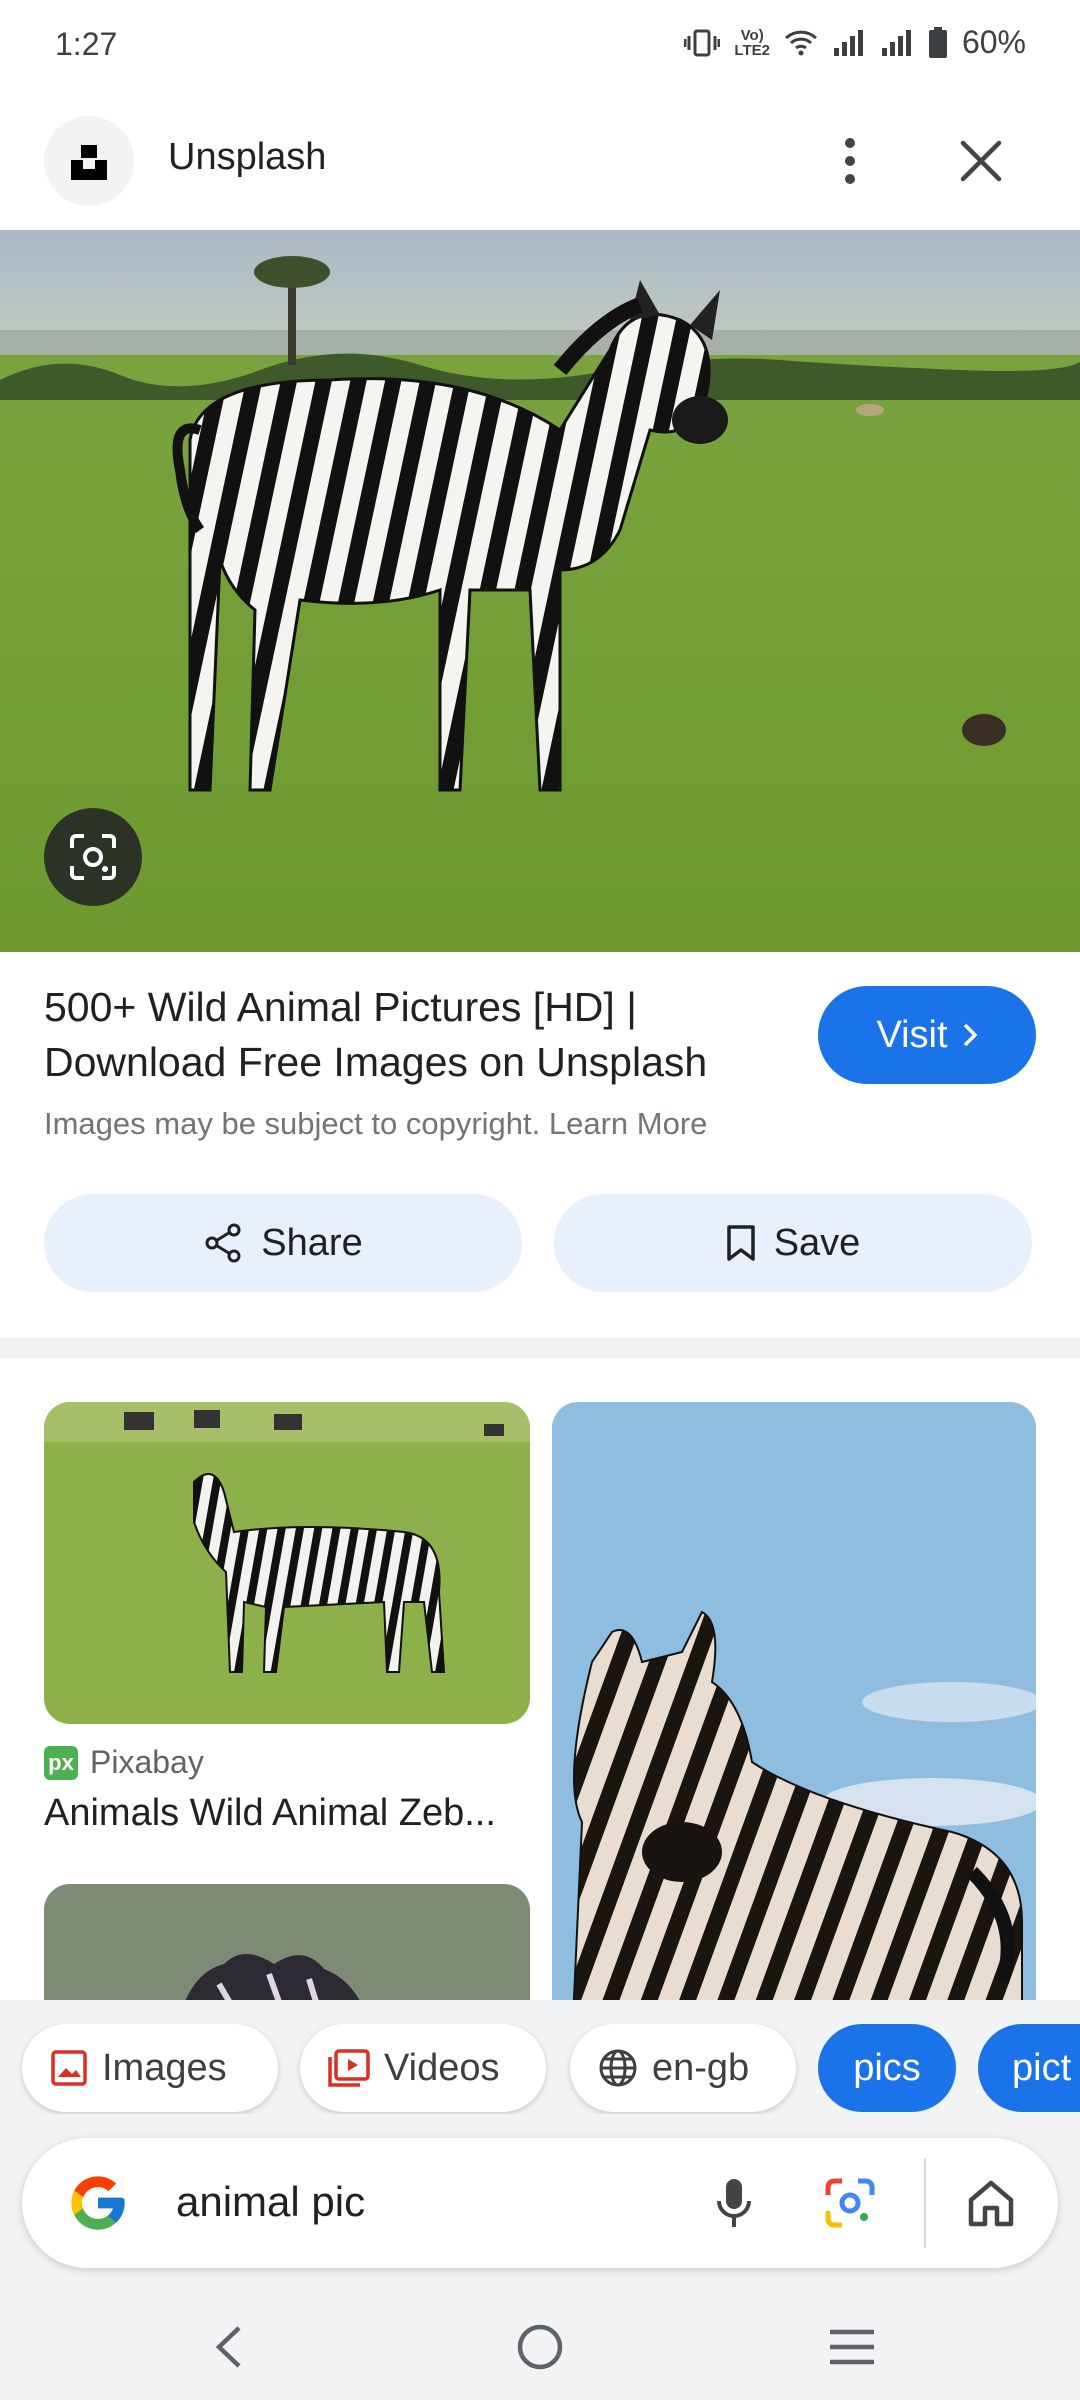  Describe the element at coordinates (817, 1242) in the screenshot. I see `save-label: Save` at that location.